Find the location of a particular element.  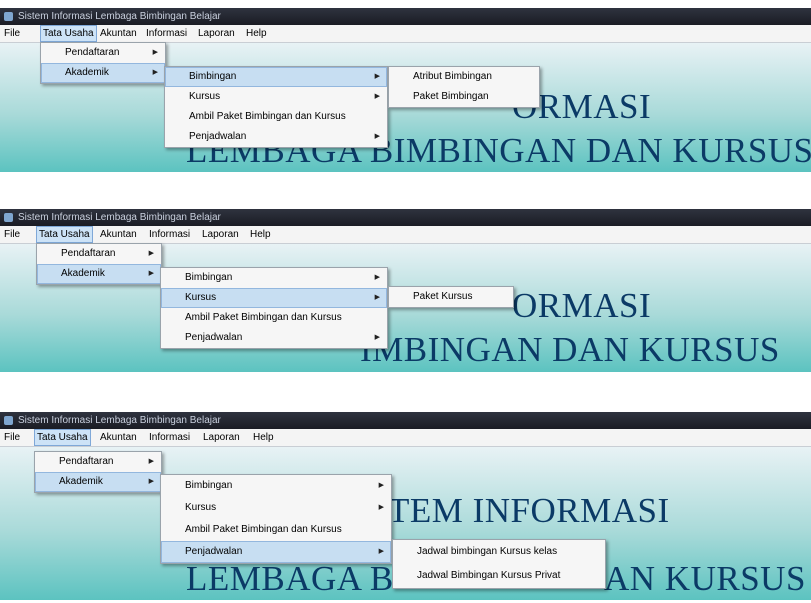

menu-item-paket-bimbingan: Paket Bimbingan is located at coordinates (464, 97).